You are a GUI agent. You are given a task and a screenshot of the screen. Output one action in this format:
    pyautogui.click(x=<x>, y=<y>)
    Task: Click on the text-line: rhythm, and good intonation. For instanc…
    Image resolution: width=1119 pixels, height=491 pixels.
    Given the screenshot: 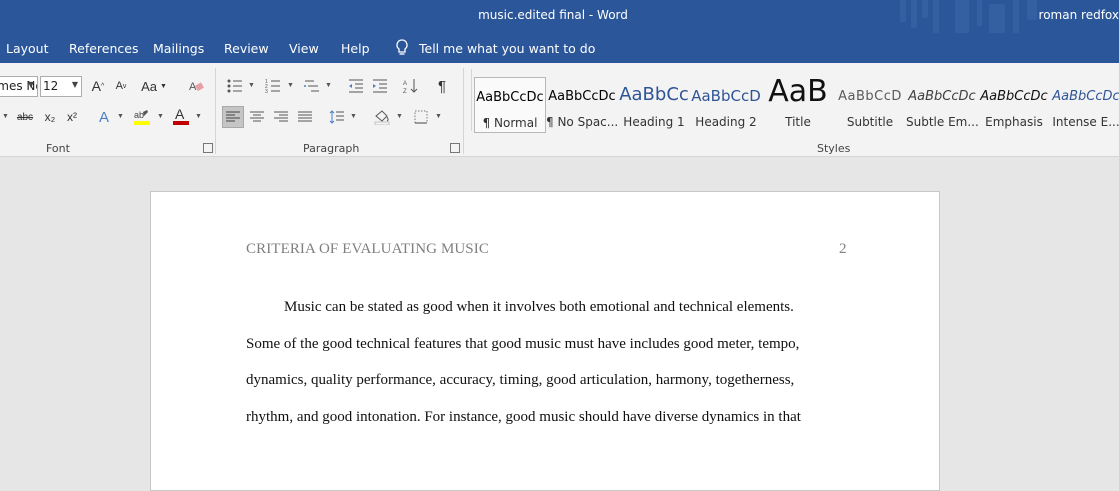 What is the action you would take?
    pyautogui.click(x=523, y=416)
    